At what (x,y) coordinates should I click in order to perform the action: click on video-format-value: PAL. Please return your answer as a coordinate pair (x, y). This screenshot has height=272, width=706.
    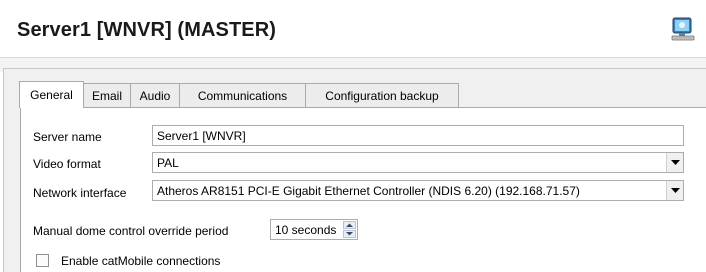
    Looking at the image, I should click on (168, 163).